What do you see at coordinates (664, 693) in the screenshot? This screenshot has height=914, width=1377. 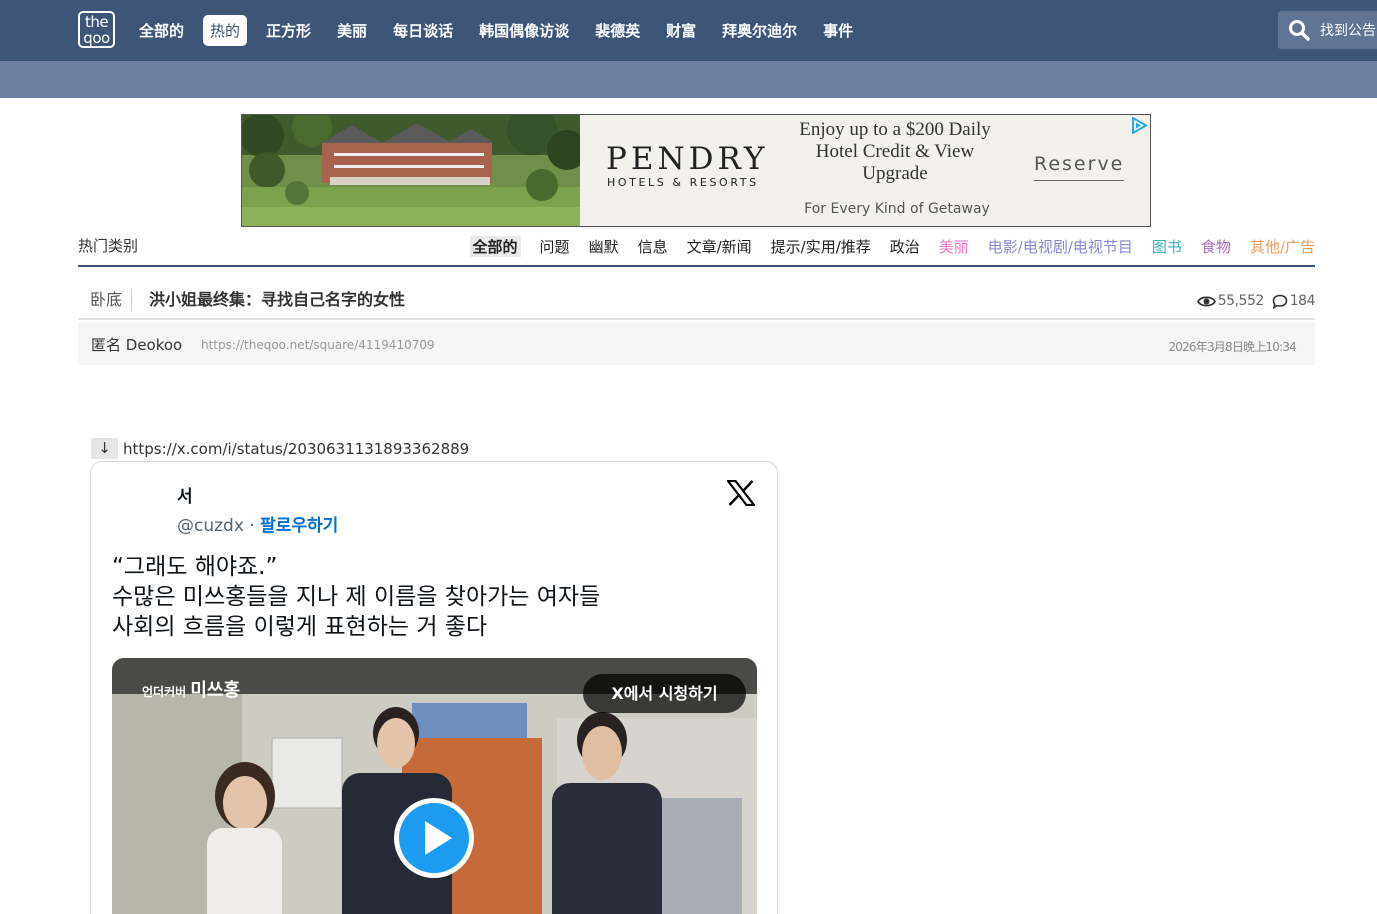 I see `watch-on-x-button: X에서 시청하기` at bounding box center [664, 693].